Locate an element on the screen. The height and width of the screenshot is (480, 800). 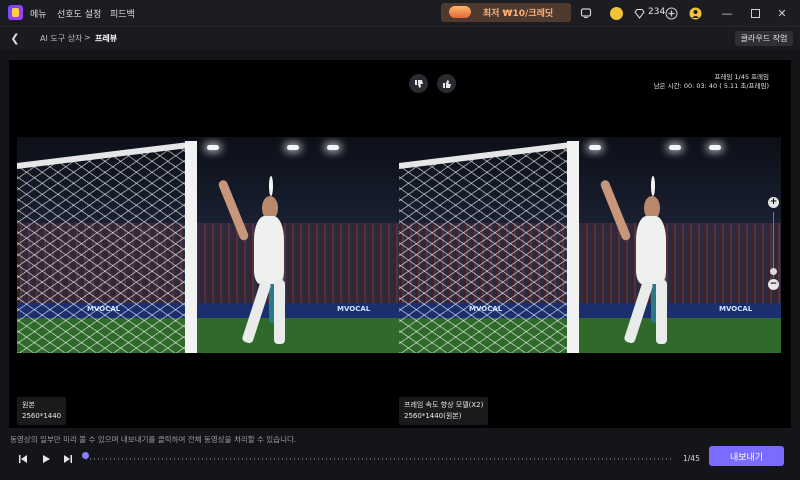
model-title: 프레임 속도 향상 모델(X2) is located at coordinates (444, 405).